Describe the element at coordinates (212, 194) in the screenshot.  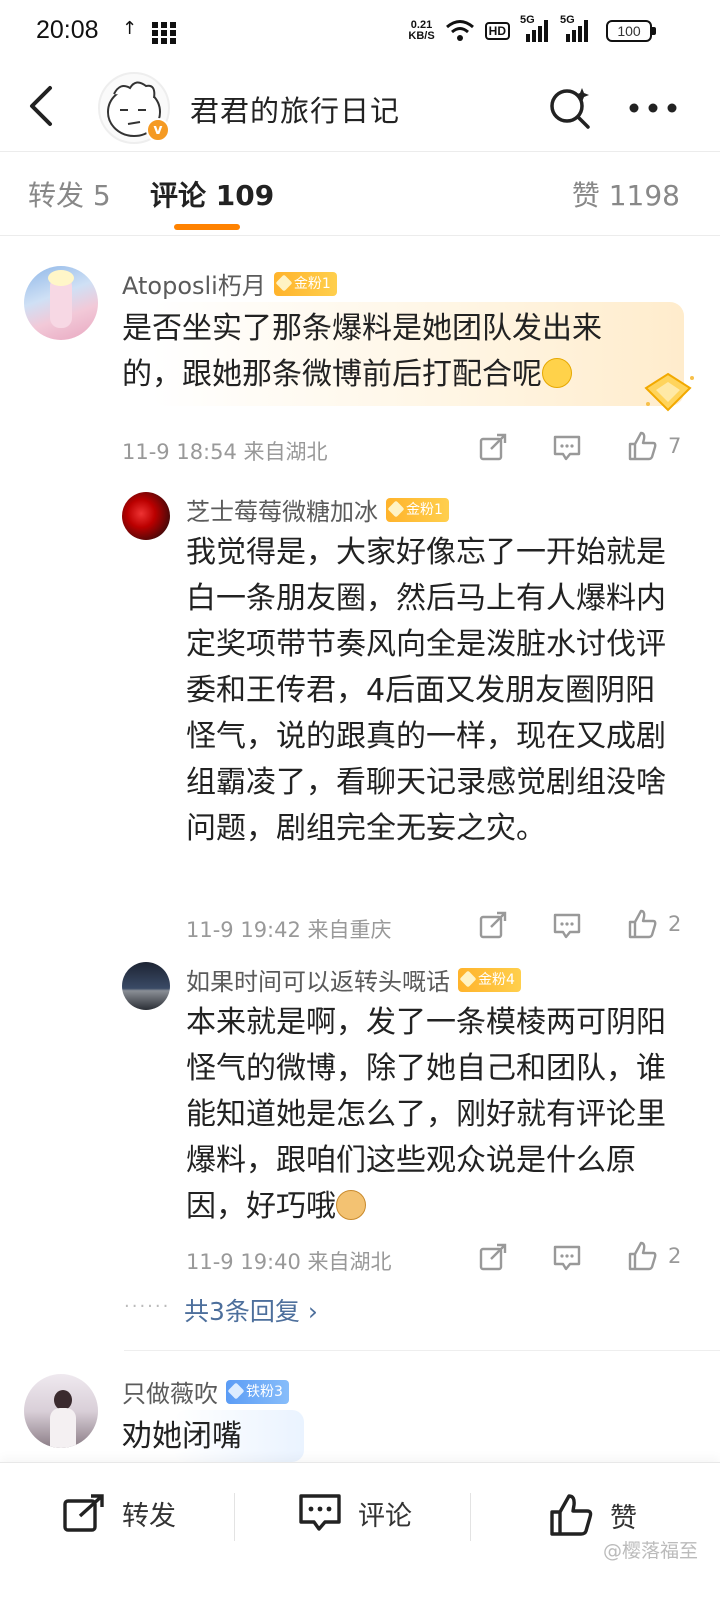
I see `tab-comment: 评论 109` at that location.